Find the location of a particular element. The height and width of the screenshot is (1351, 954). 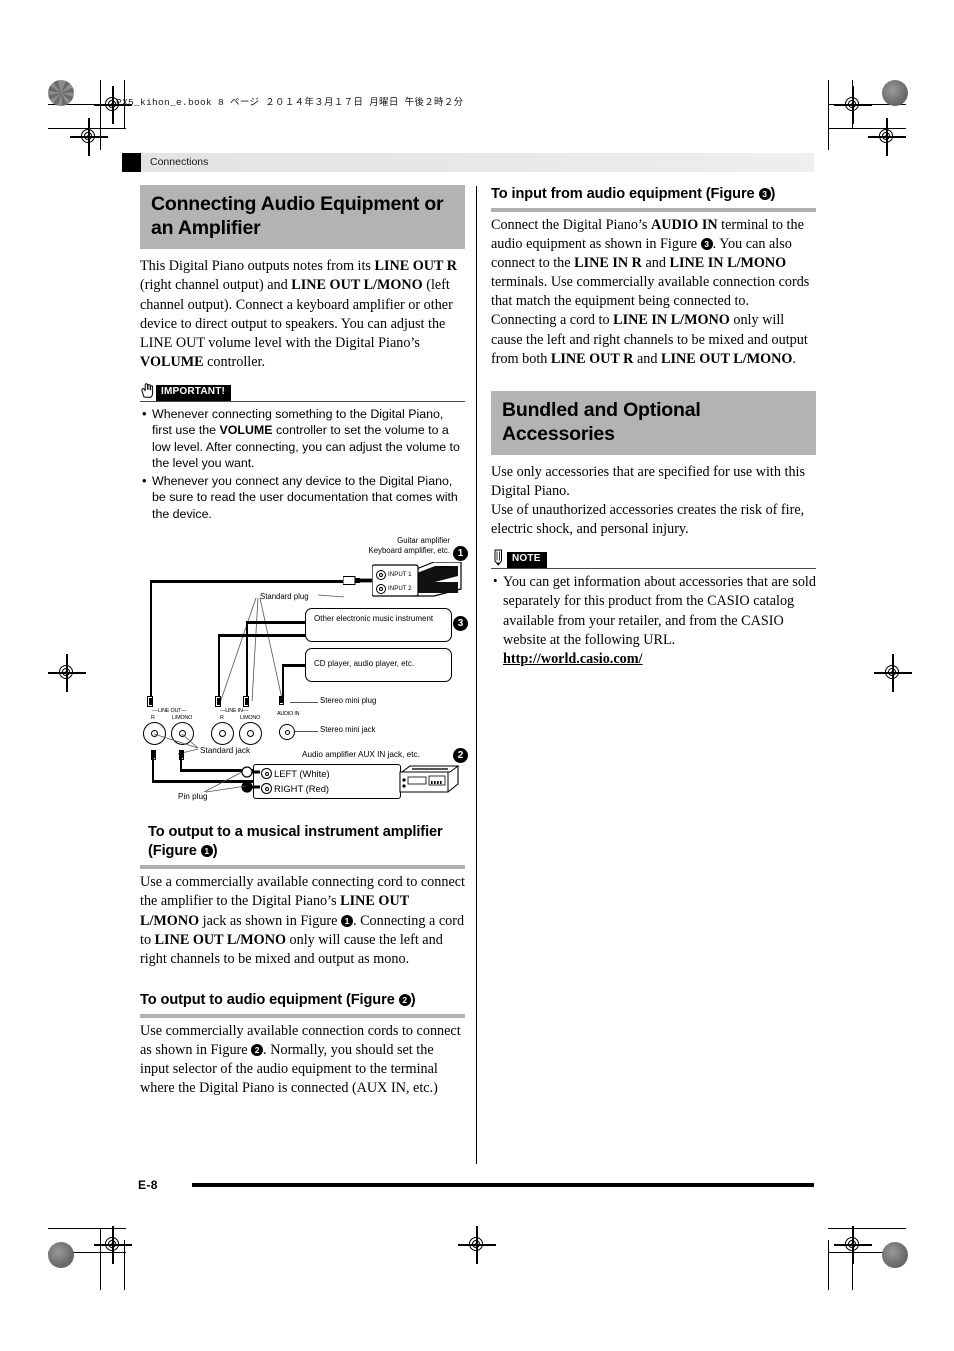

line-in-r-jack is located at coordinates (222, 734).